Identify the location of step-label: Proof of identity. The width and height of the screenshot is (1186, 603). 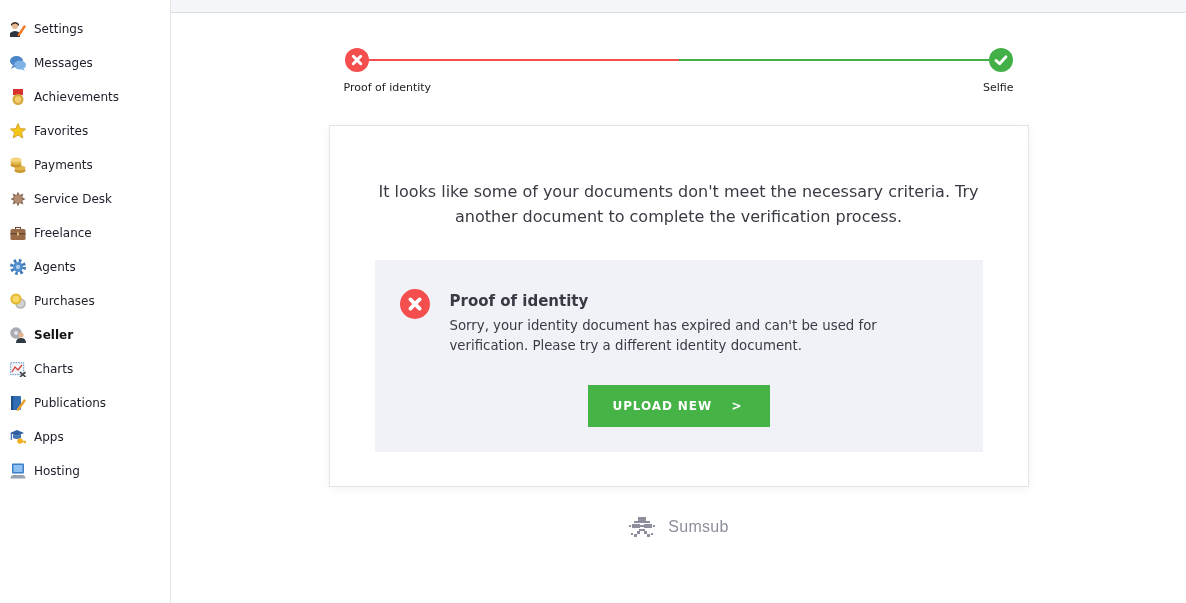
(387, 88).